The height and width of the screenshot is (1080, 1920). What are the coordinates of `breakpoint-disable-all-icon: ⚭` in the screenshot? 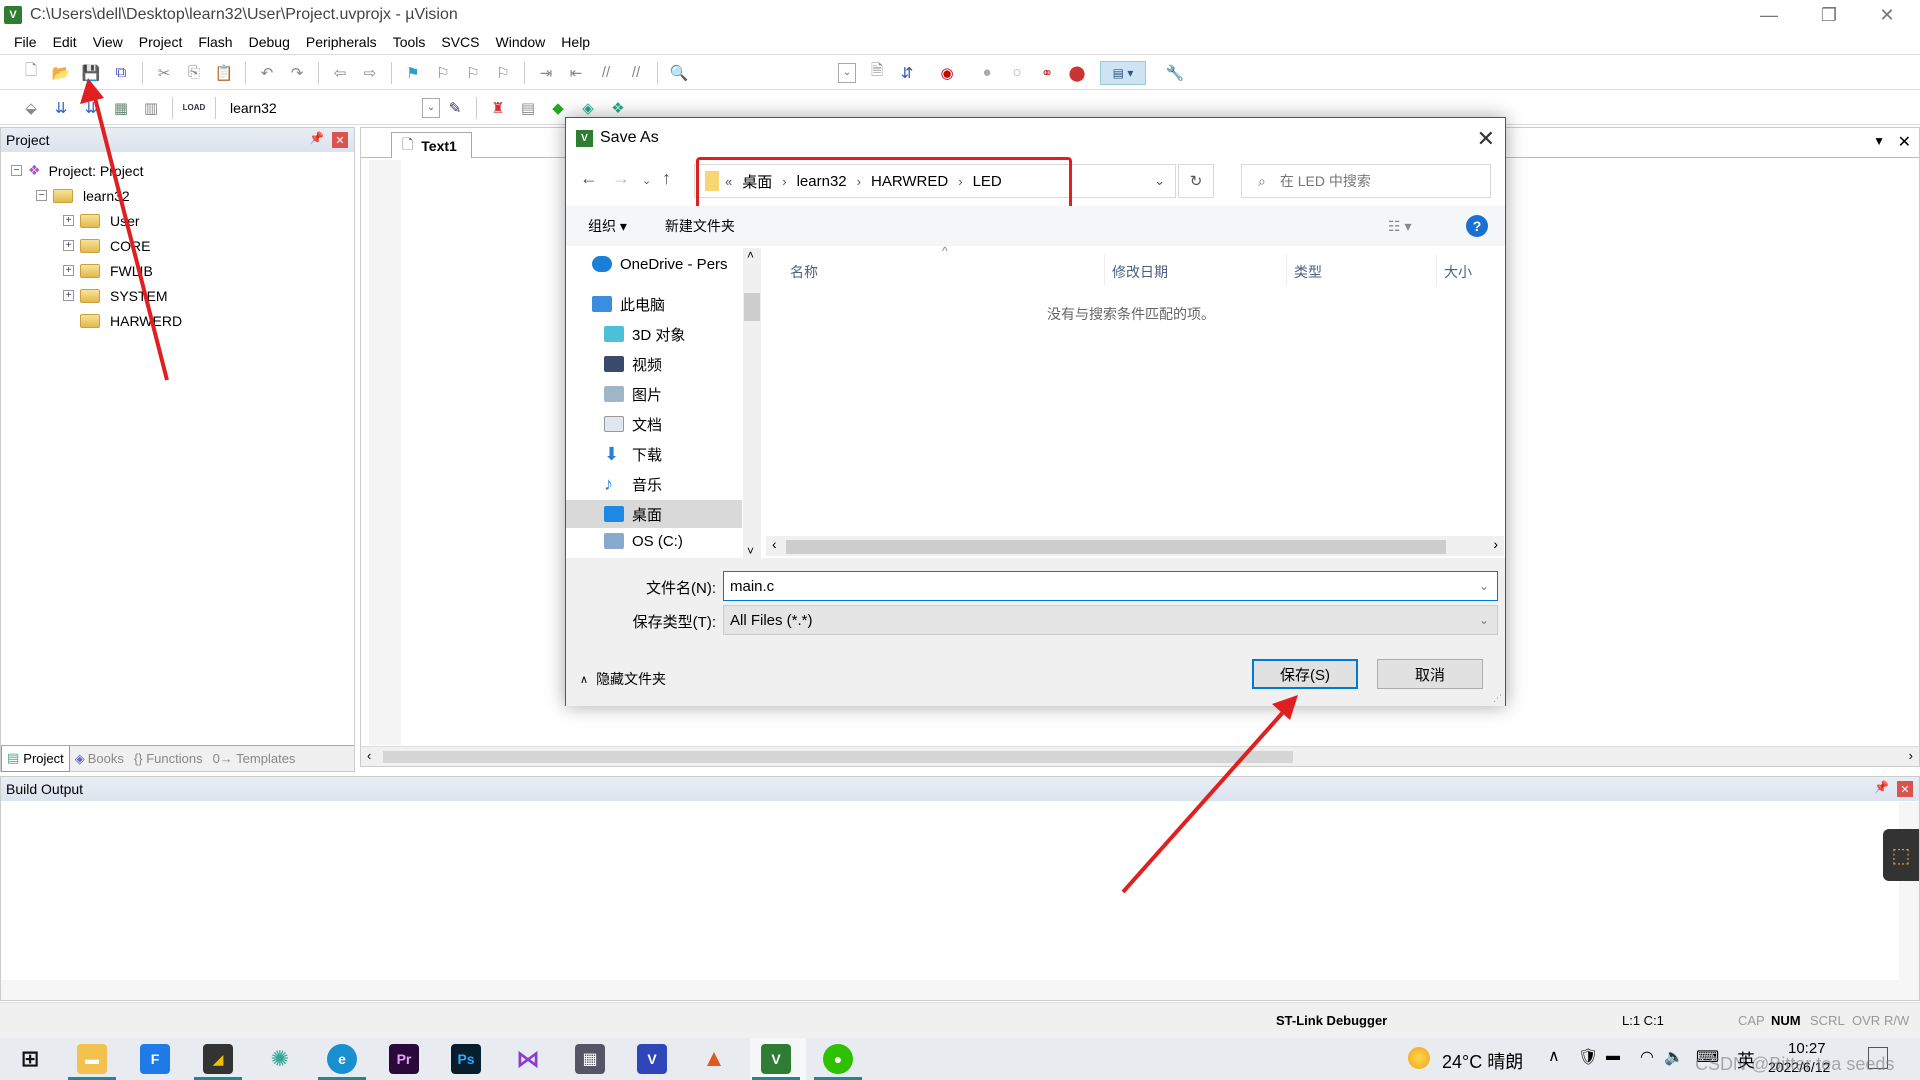 It's located at (1047, 73).